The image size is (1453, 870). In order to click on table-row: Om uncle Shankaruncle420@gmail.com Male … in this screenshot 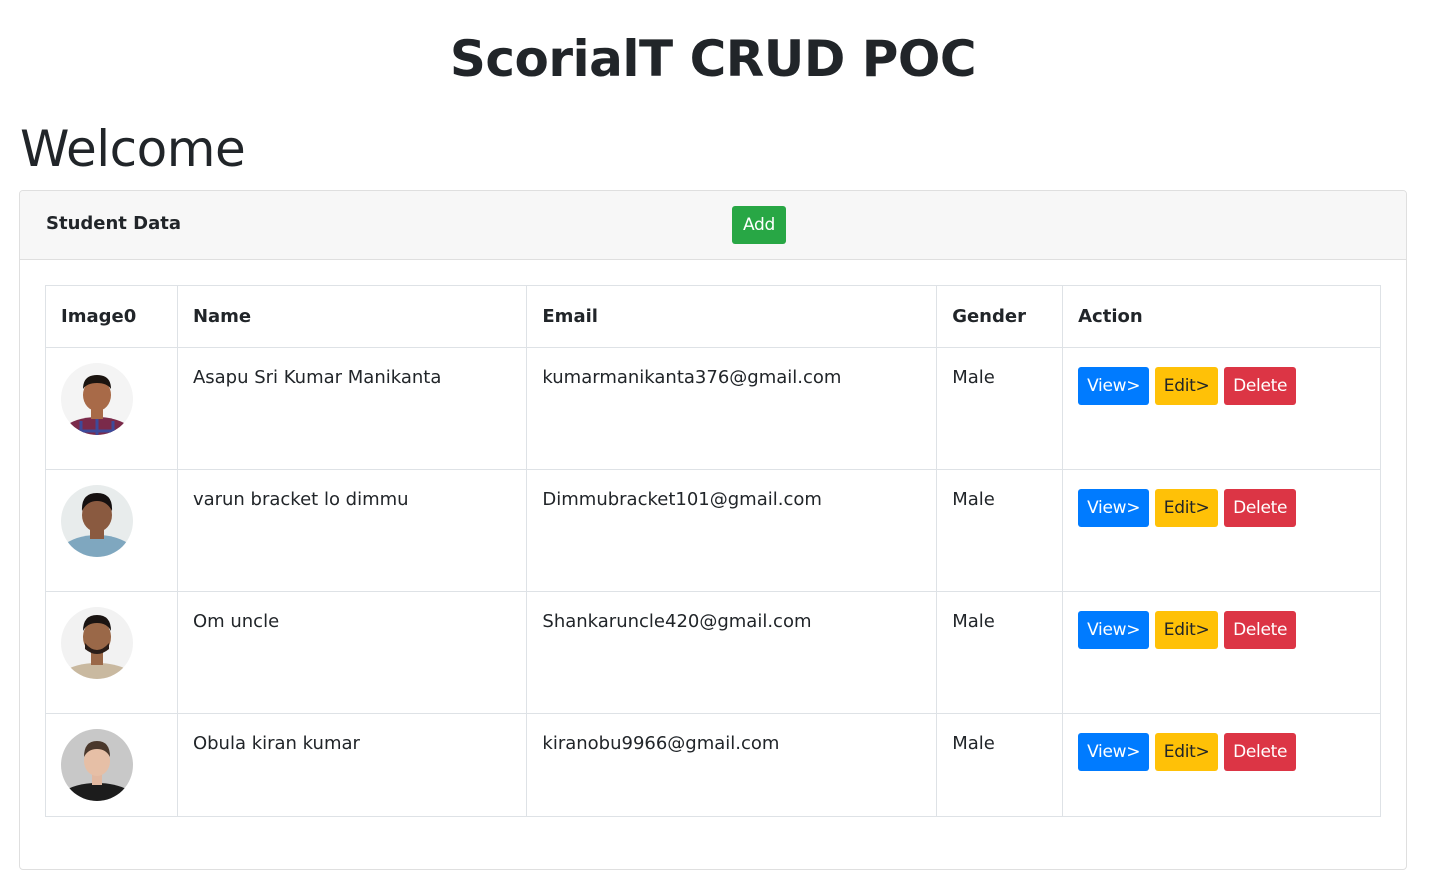, I will do `click(713, 652)`.